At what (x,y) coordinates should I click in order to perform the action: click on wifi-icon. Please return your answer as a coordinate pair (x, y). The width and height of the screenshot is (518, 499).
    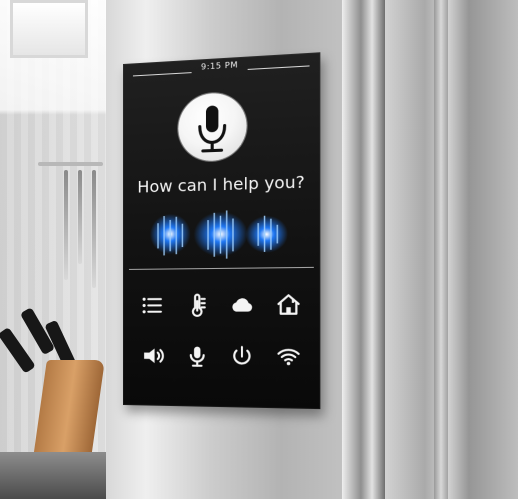
    Looking at the image, I should click on (288, 356).